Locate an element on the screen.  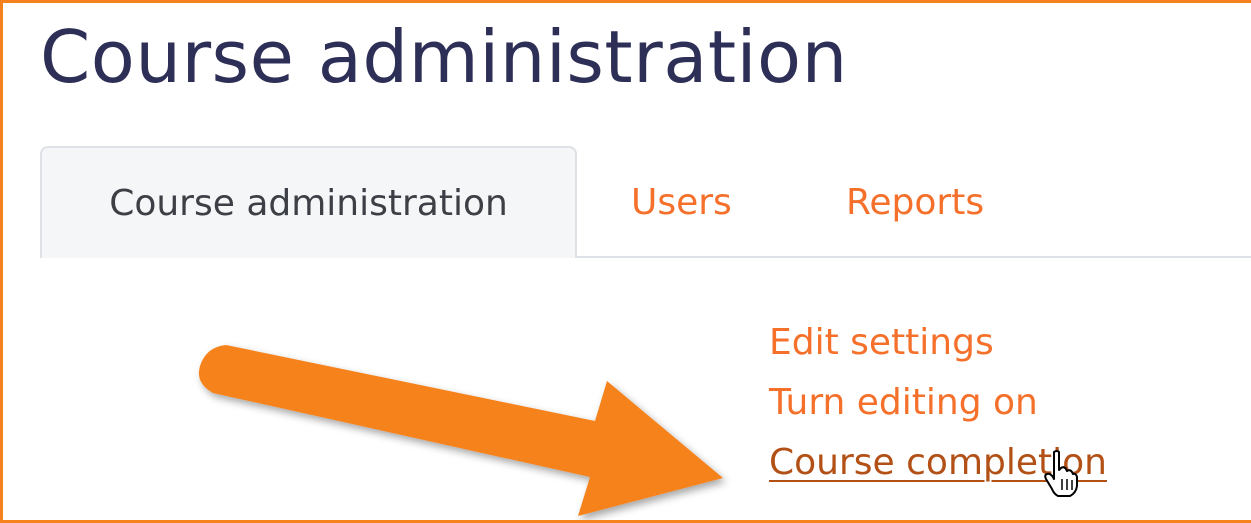
tab-course-administration: Course administration is located at coordinates (308, 202).